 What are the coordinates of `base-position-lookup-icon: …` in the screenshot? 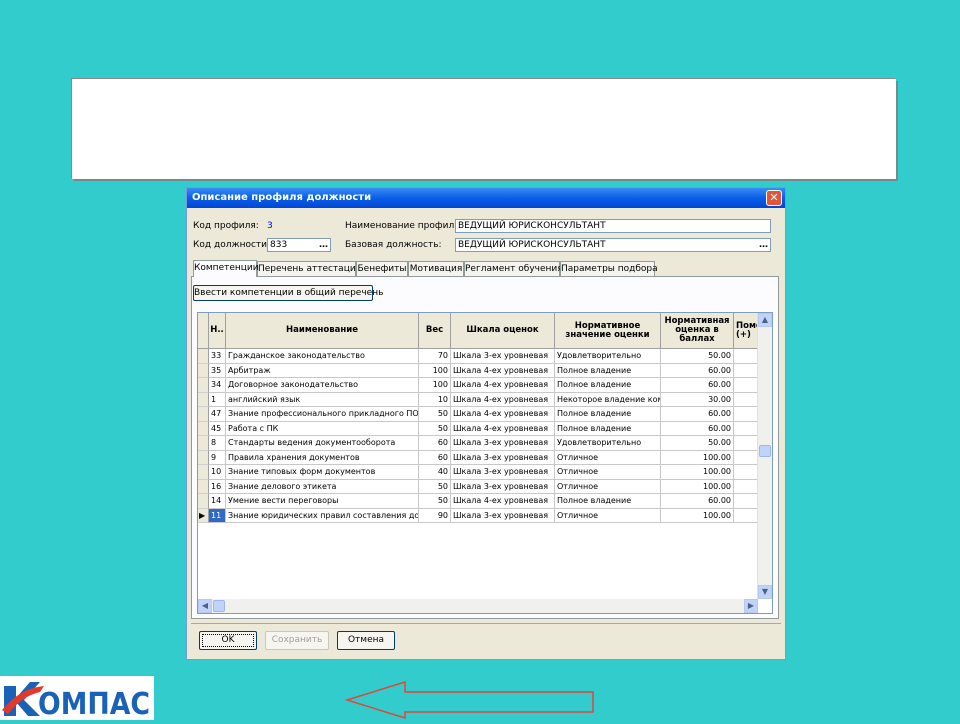 It's located at (763, 245).